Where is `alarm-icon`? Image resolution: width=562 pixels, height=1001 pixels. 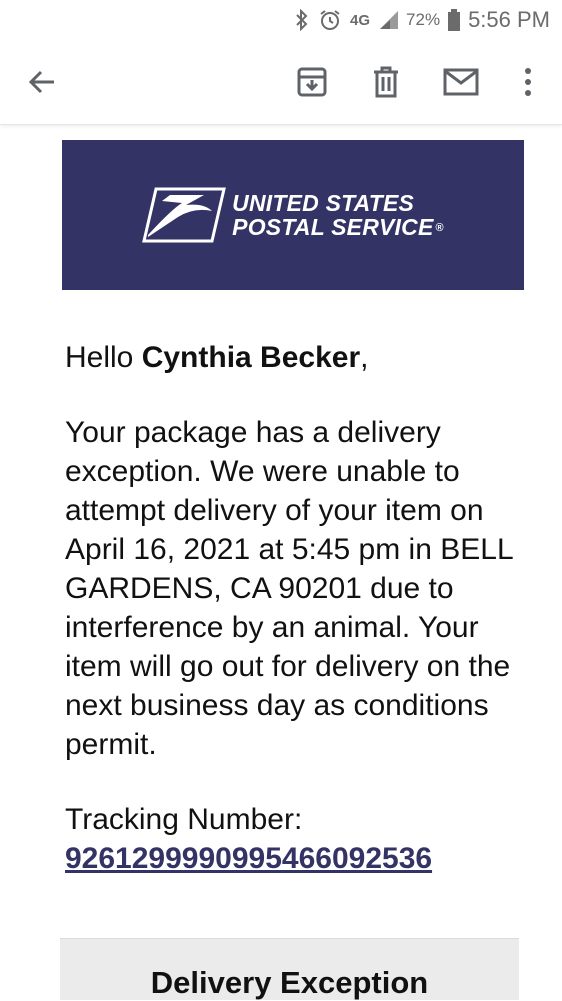
alarm-icon is located at coordinates (330, 20).